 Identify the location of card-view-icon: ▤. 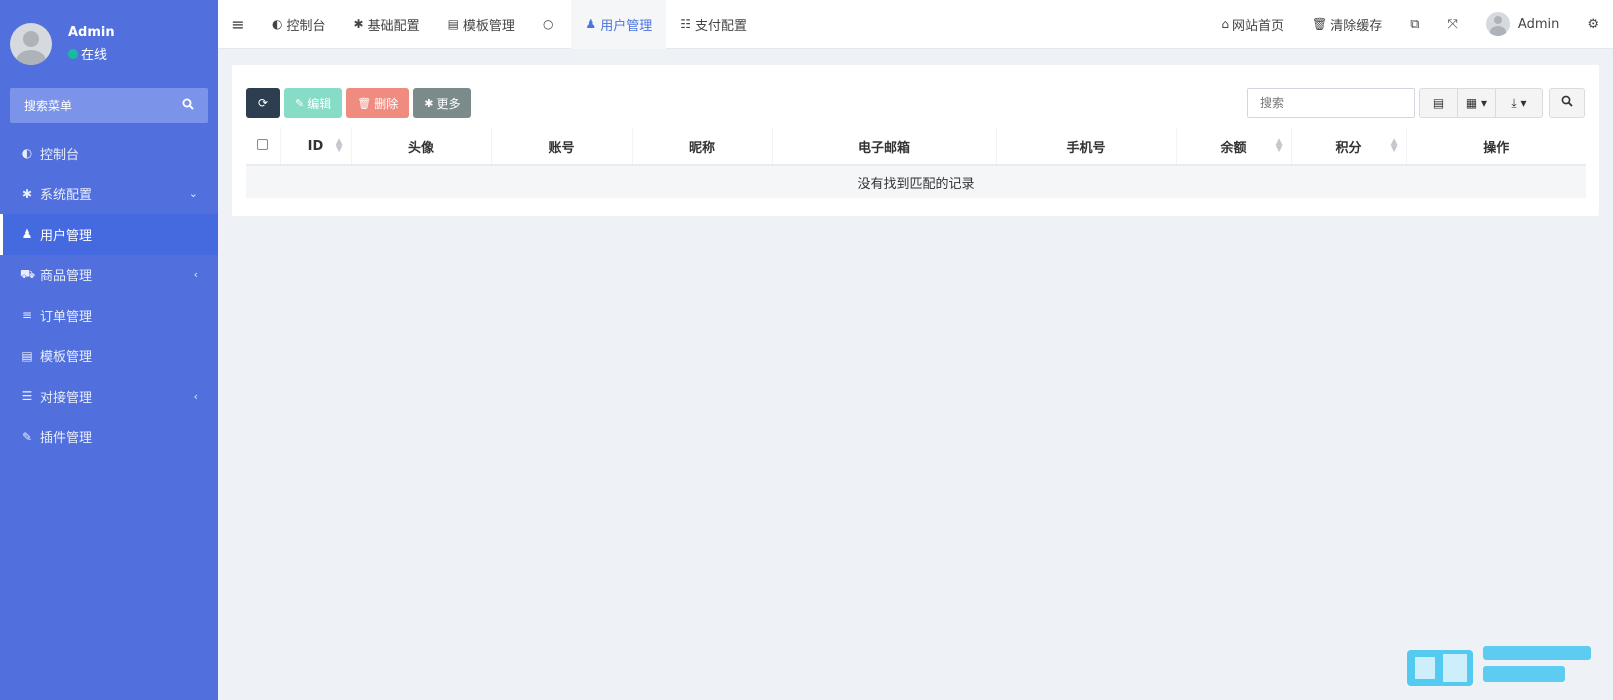
(1438, 103).